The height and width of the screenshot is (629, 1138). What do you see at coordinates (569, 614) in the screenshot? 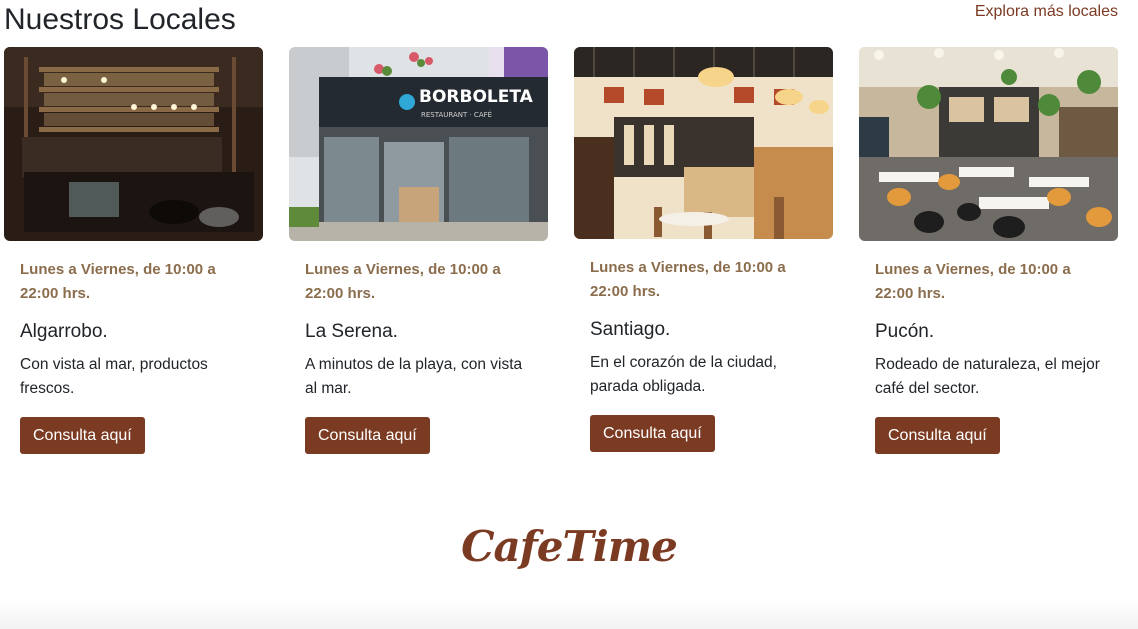
I see `footer-divider` at bounding box center [569, 614].